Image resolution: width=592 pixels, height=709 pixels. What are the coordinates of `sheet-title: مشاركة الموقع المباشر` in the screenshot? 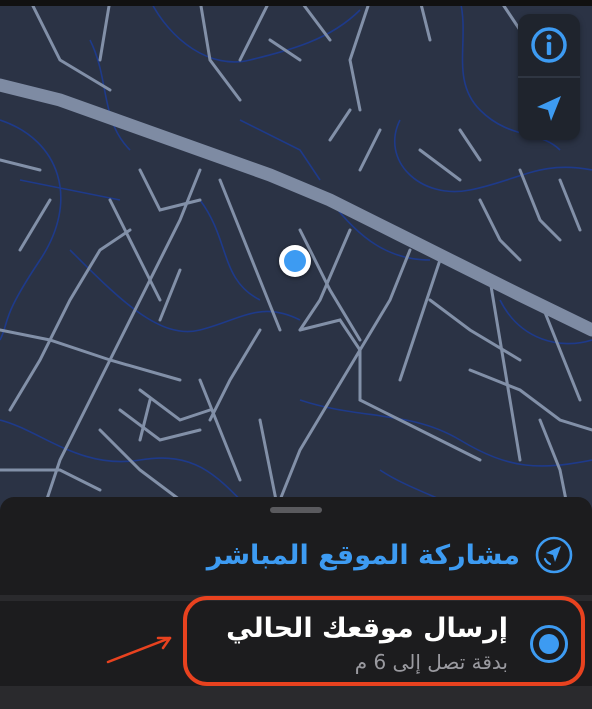 It's located at (363, 555).